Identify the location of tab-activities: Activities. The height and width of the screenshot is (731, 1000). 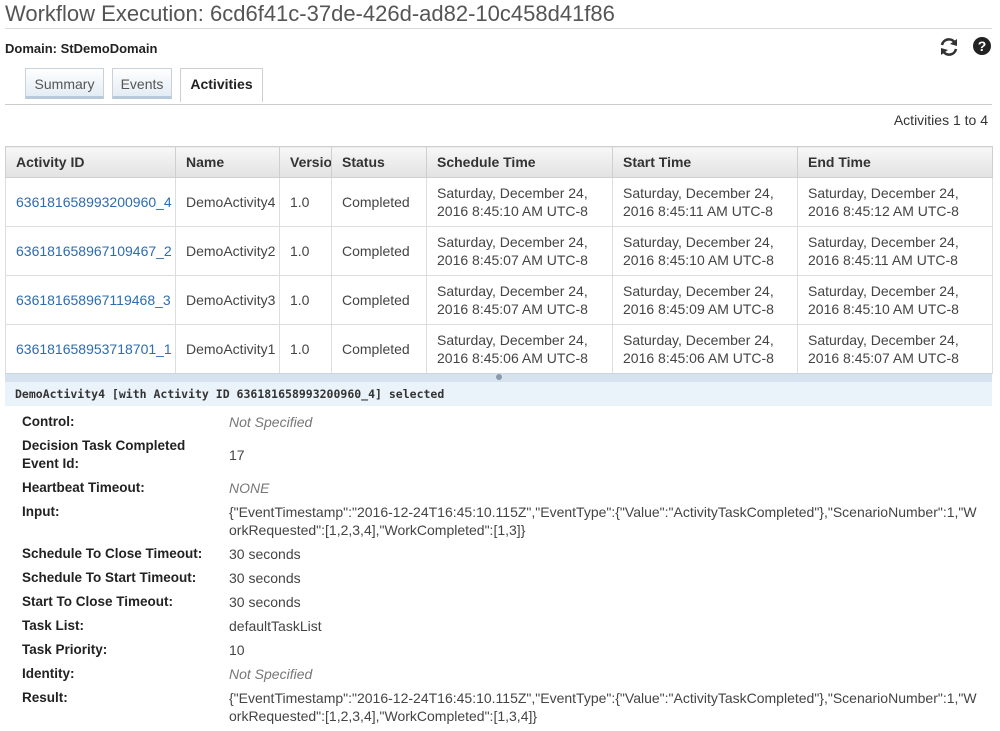
(221, 85).